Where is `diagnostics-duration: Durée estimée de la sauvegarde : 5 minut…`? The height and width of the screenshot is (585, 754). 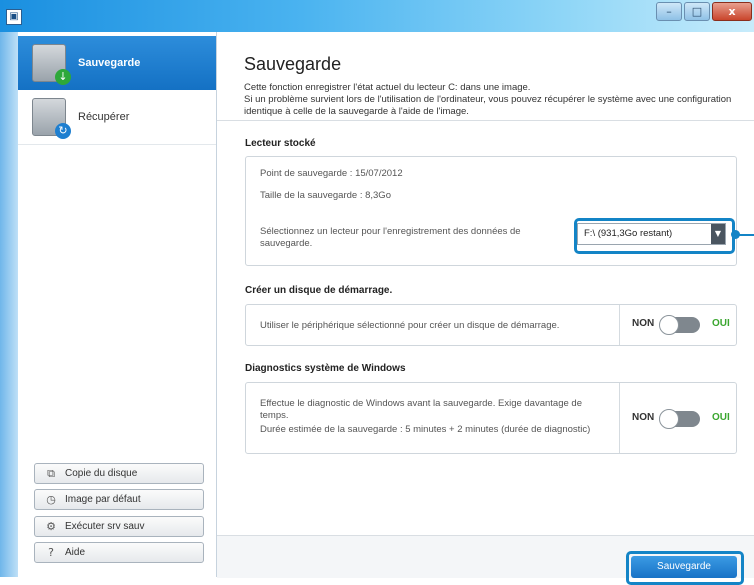 diagnostics-duration: Durée estimée de la sauvegarde : 5 minut… is located at coordinates (425, 429).